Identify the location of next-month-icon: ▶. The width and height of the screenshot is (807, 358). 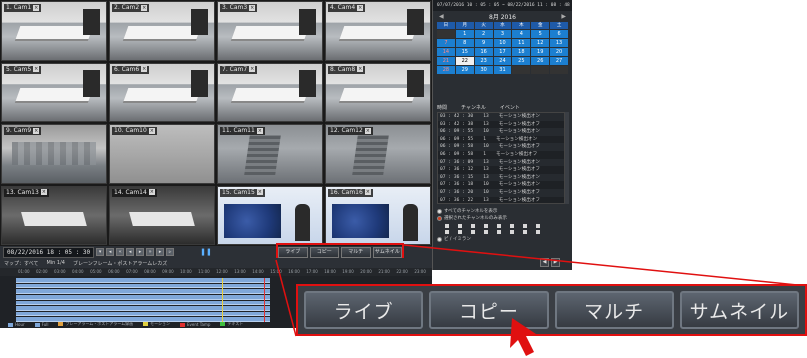
(563, 16).